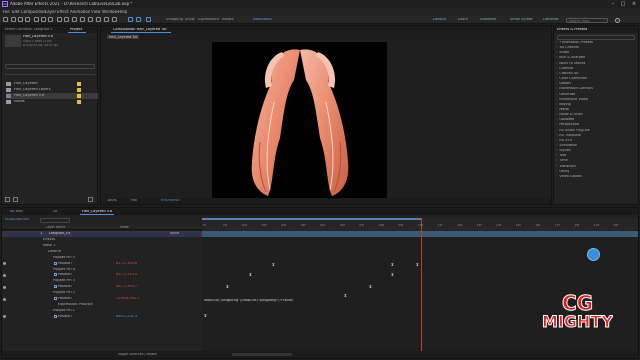  I want to click on effects-category-item: Audio, so click(562, 52).